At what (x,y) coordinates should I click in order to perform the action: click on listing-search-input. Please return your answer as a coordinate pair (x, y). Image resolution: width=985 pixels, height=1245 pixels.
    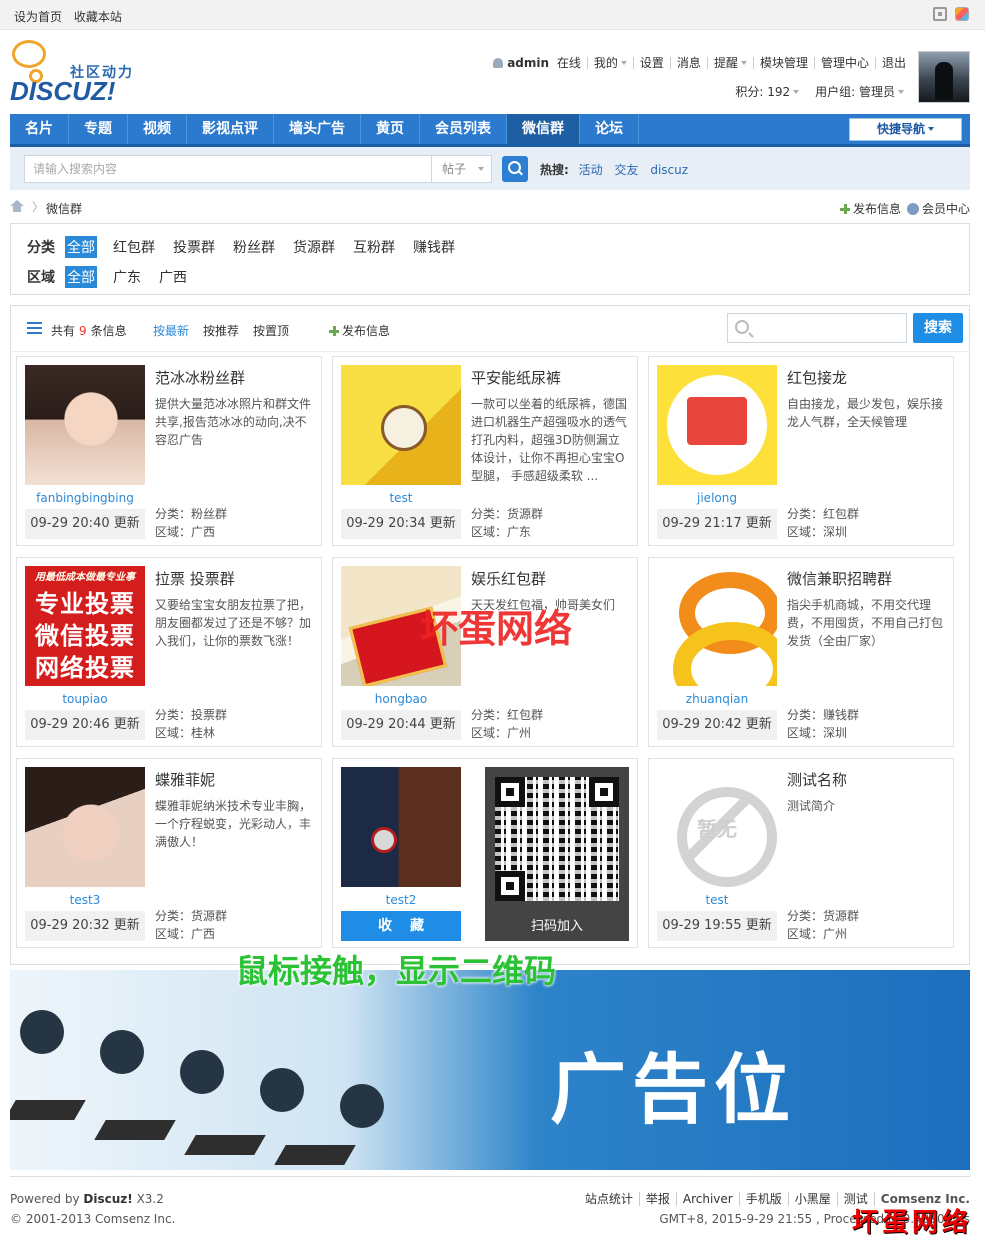
    Looking at the image, I should click on (817, 328).